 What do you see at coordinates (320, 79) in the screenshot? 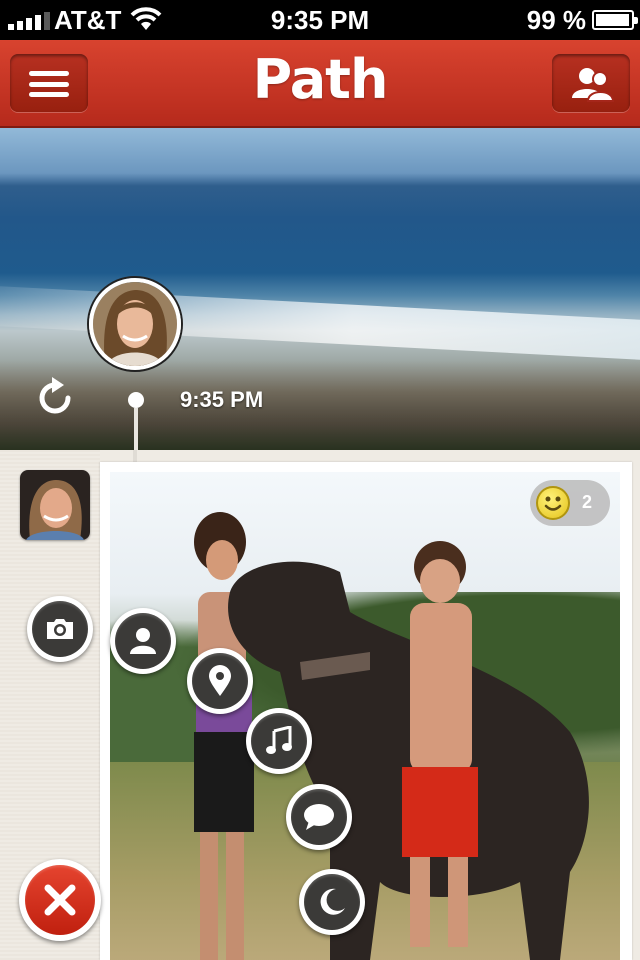
I see `app-logo: Path` at bounding box center [320, 79].